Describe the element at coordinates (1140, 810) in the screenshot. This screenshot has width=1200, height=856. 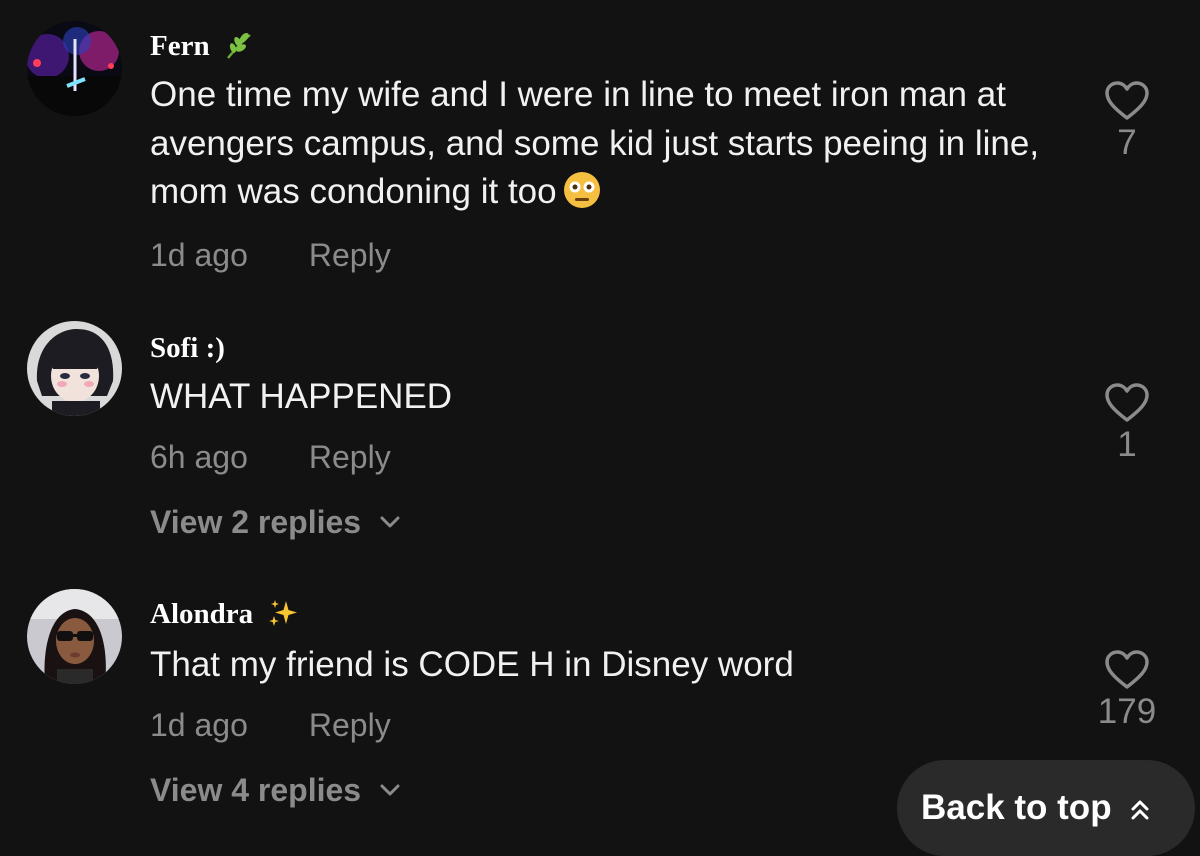
I see `double-chevron-up-icon` at that location.